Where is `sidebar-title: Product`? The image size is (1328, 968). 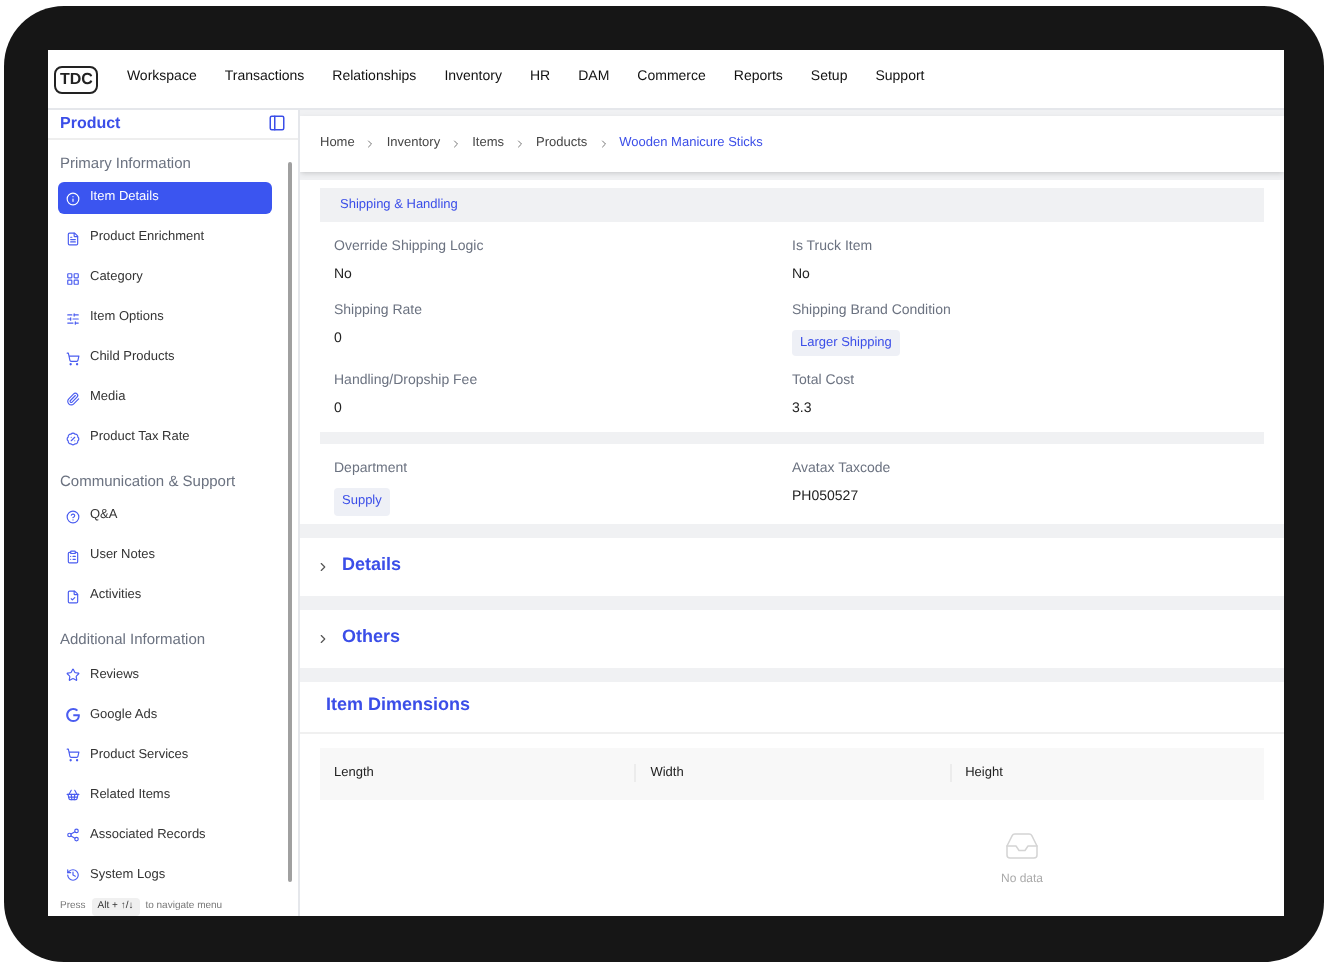
sidebar-title: Product is located at coordinates (90, 123).